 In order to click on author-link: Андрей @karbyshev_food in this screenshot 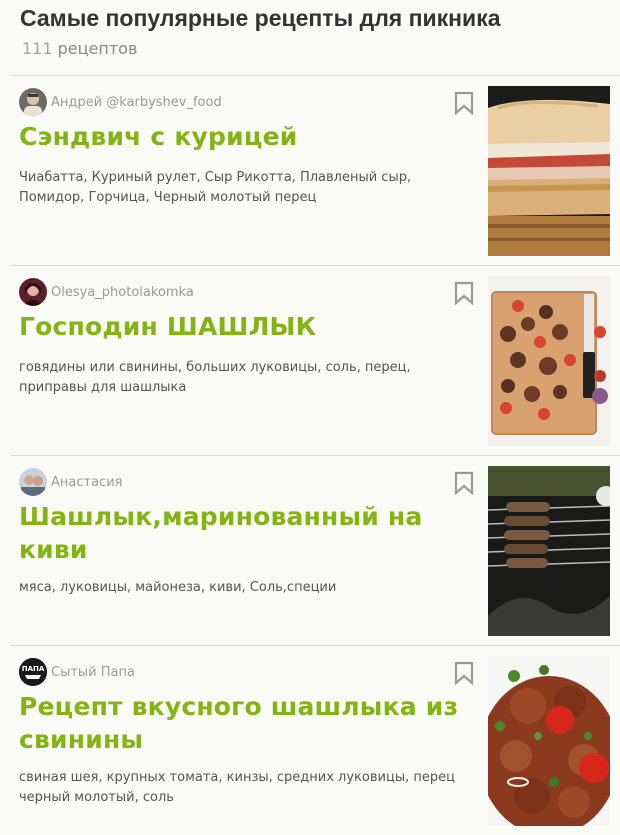, I will do `click(120, 102)`.